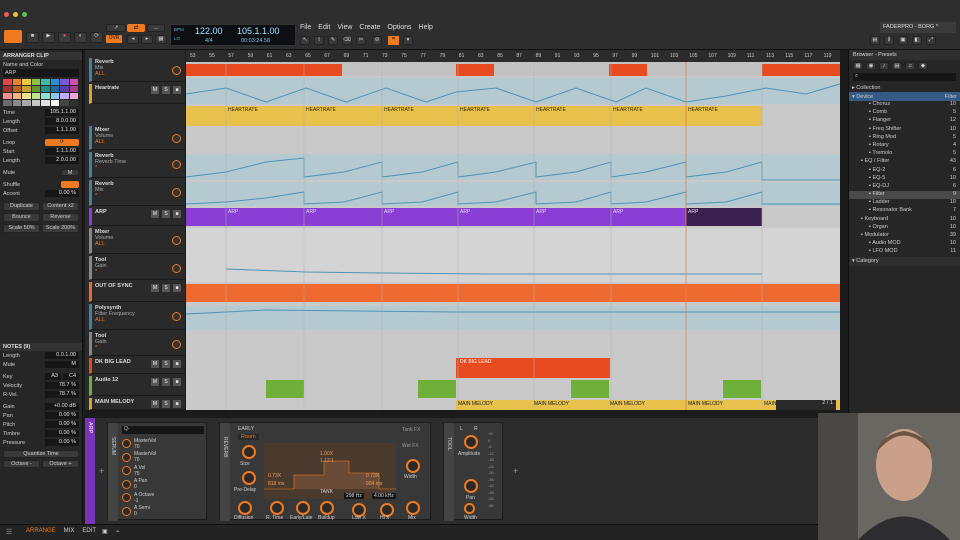  Describe the element at coordinates (469, 508) in the screenshot. I see `width-knob-tool` at that location.